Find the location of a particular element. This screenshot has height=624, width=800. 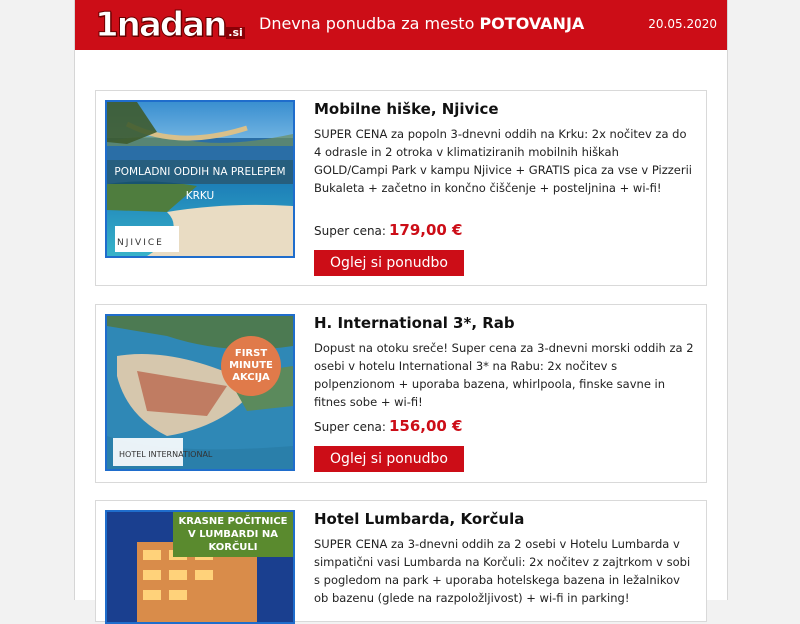

logo-tld: .si is located at coordinates (235, 32).